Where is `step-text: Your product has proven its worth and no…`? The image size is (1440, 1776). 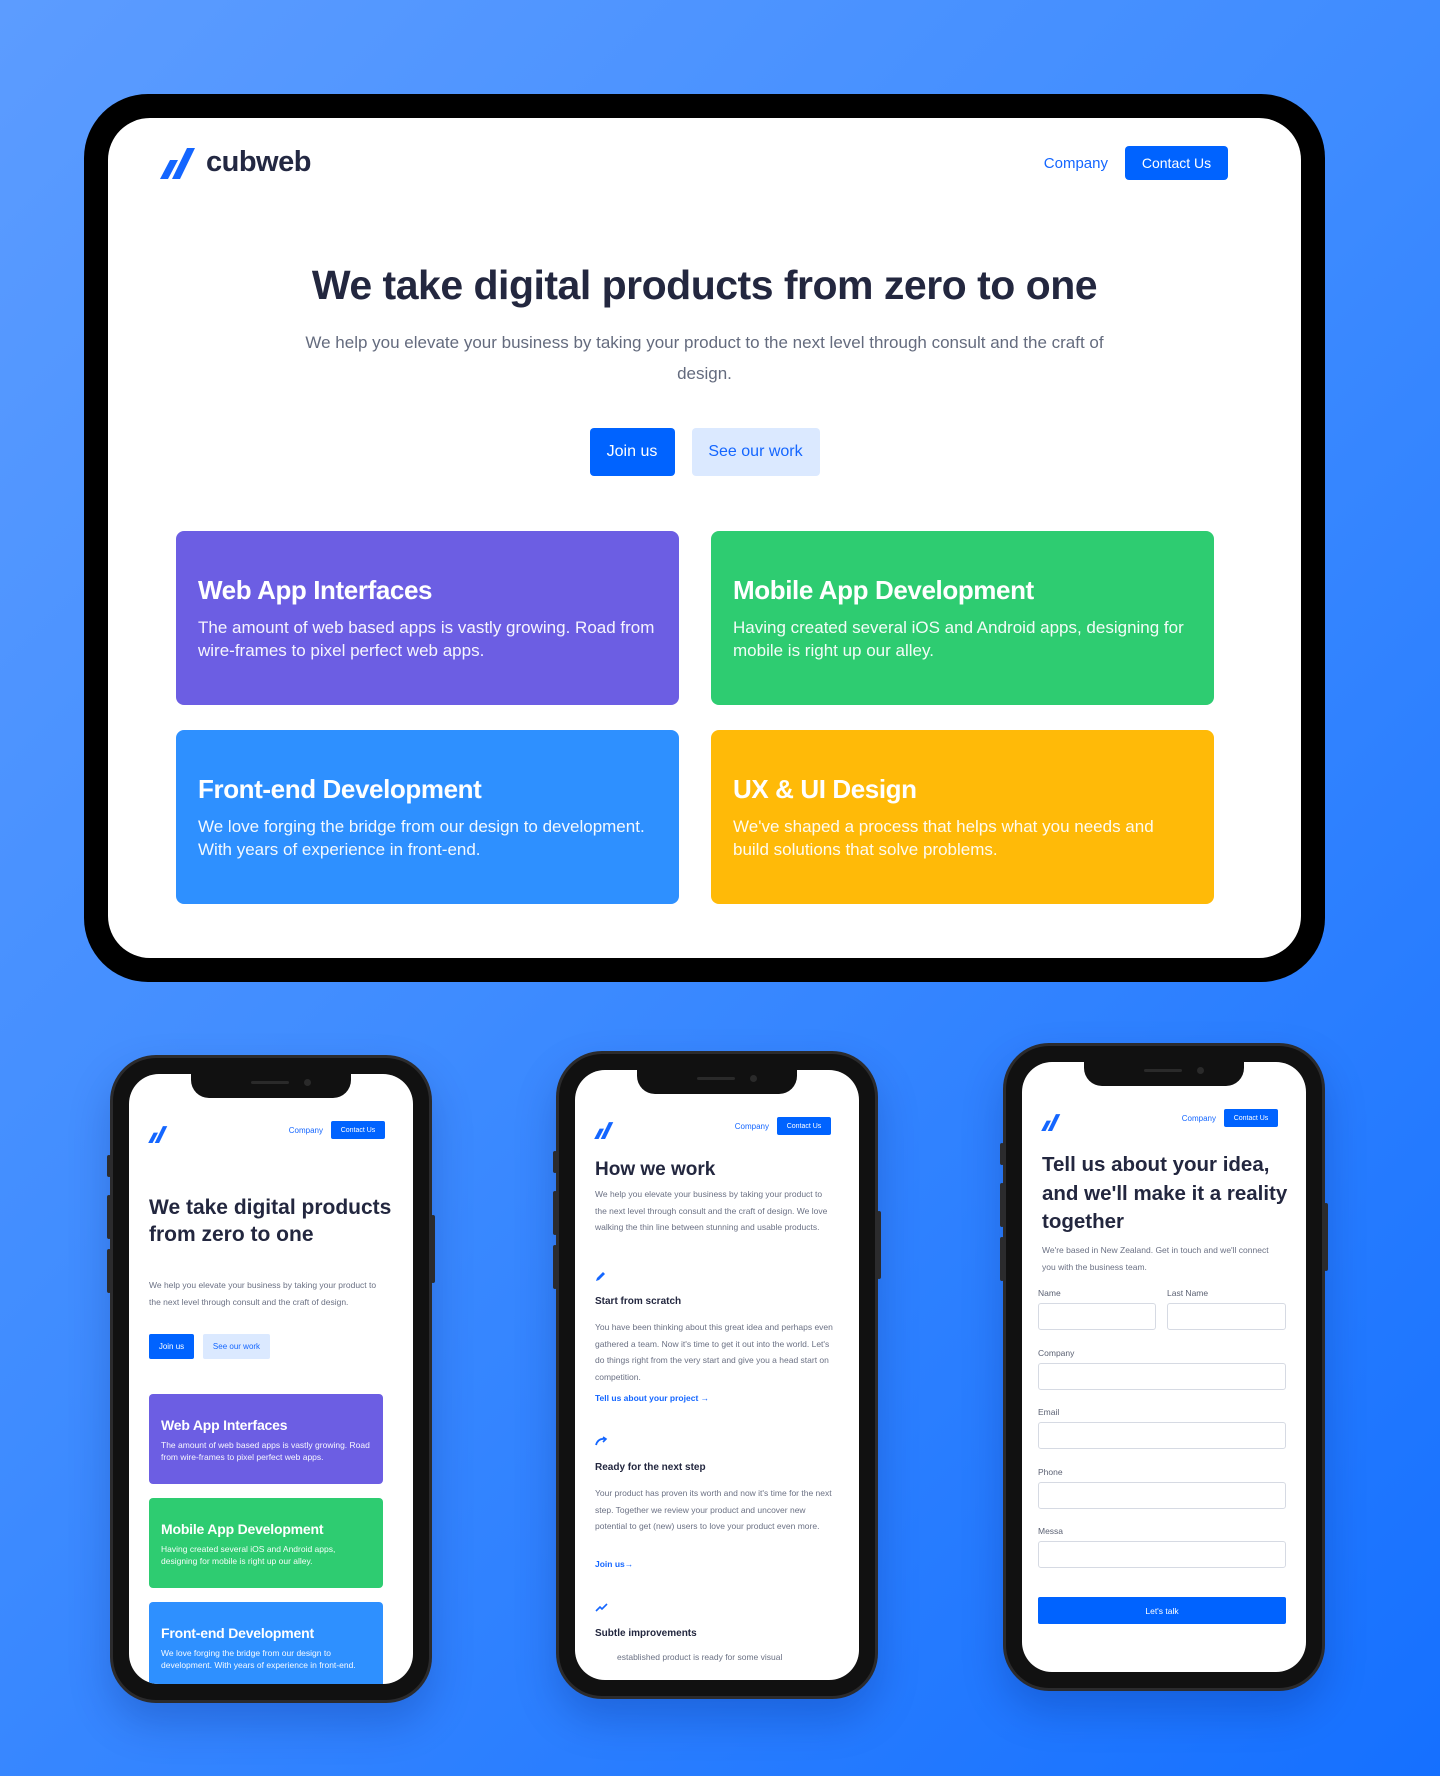
step-text: Your product has proven its worth and no… is located at coordinates (713, 1509).